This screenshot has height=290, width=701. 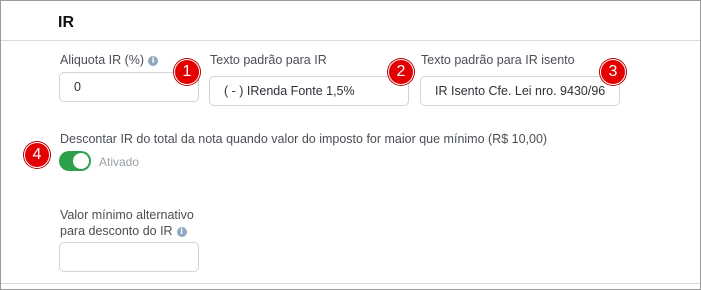 I want to click on texto-isento-input: IR Isento Cfe. Lei nro. 9430/96, so click(x=520, y=91).